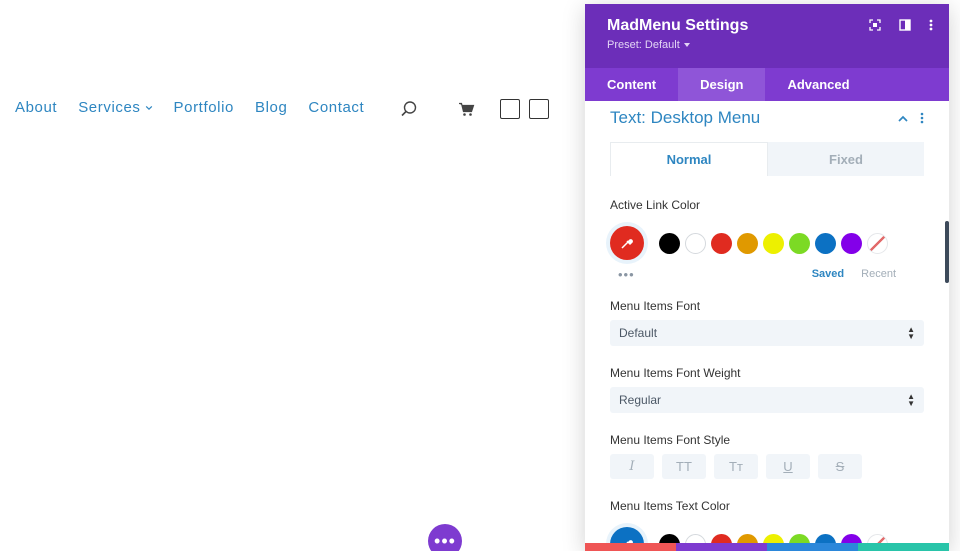 The image size is (960, 551). I want to click on nav-item-about: About, so click(36, 107).